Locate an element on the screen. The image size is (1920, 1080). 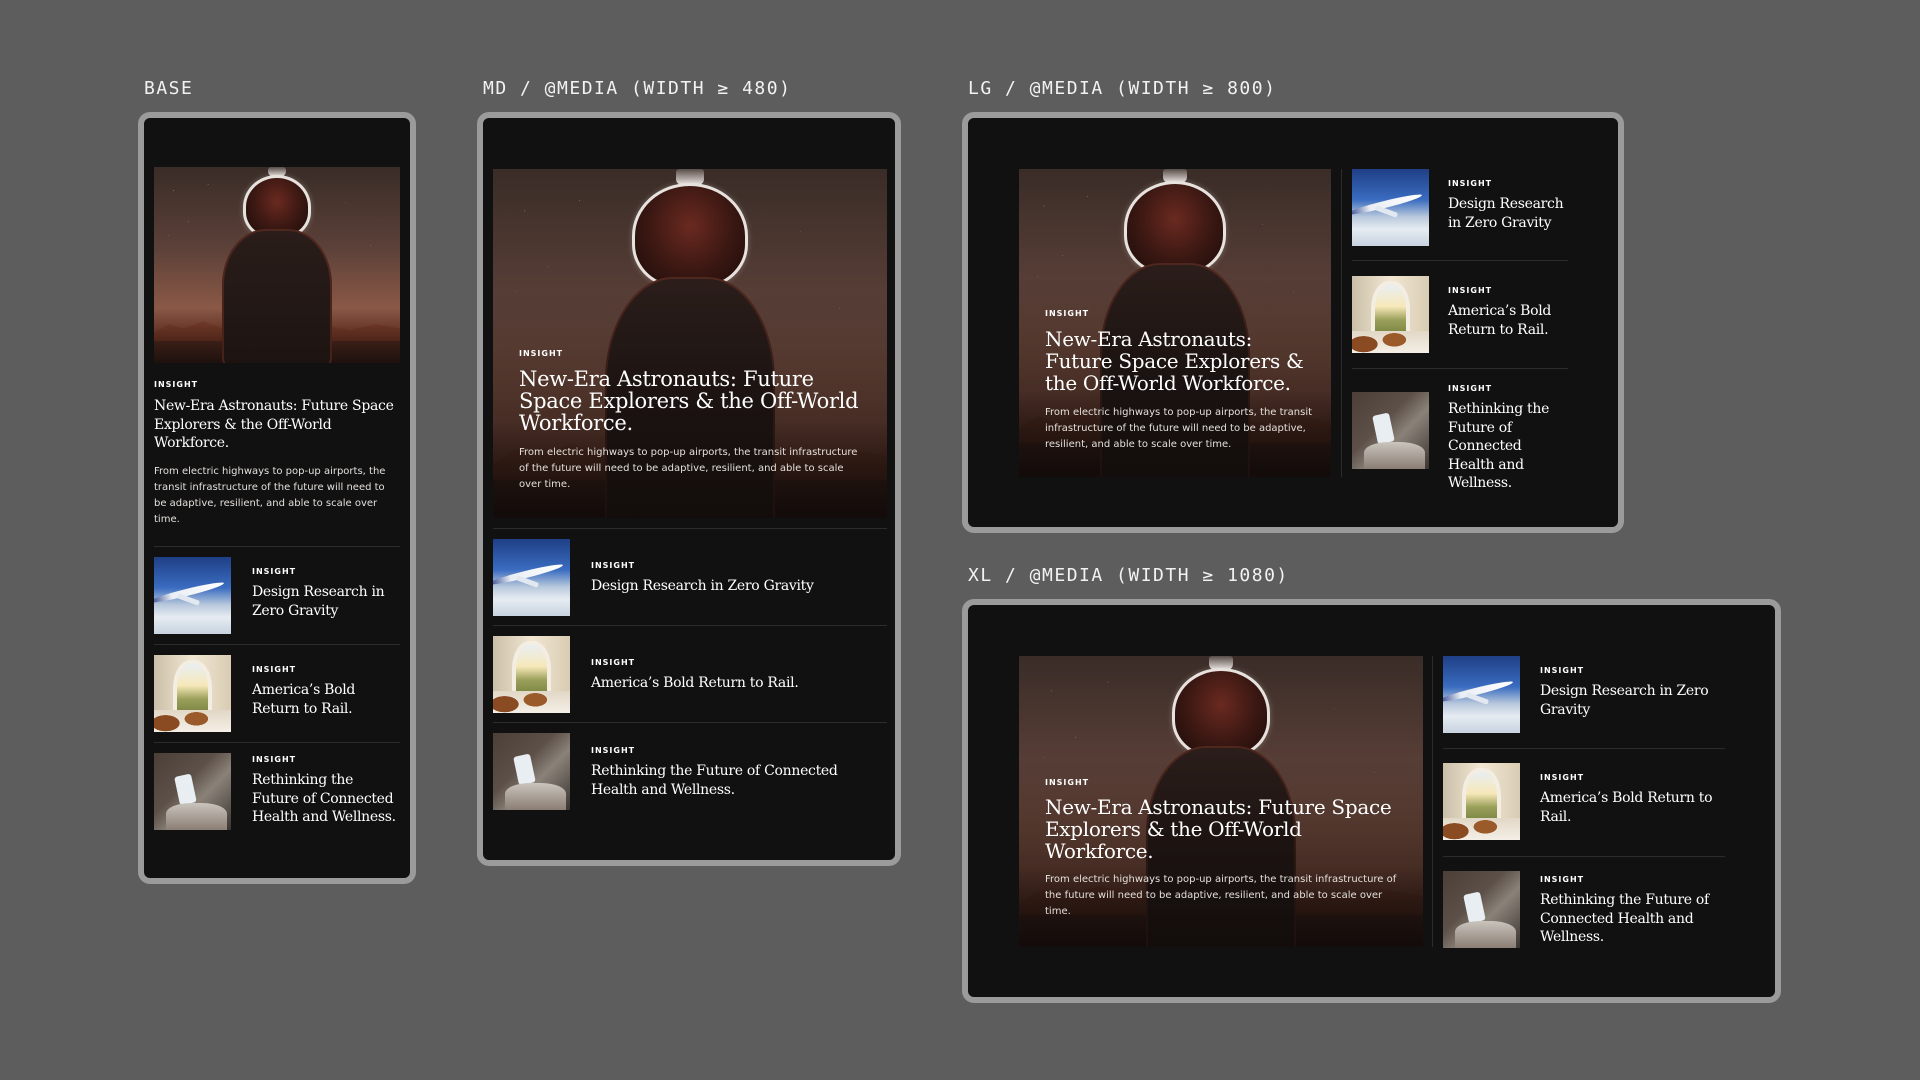
astronaut-on-mars-photo is located at coordinates (277, 265).